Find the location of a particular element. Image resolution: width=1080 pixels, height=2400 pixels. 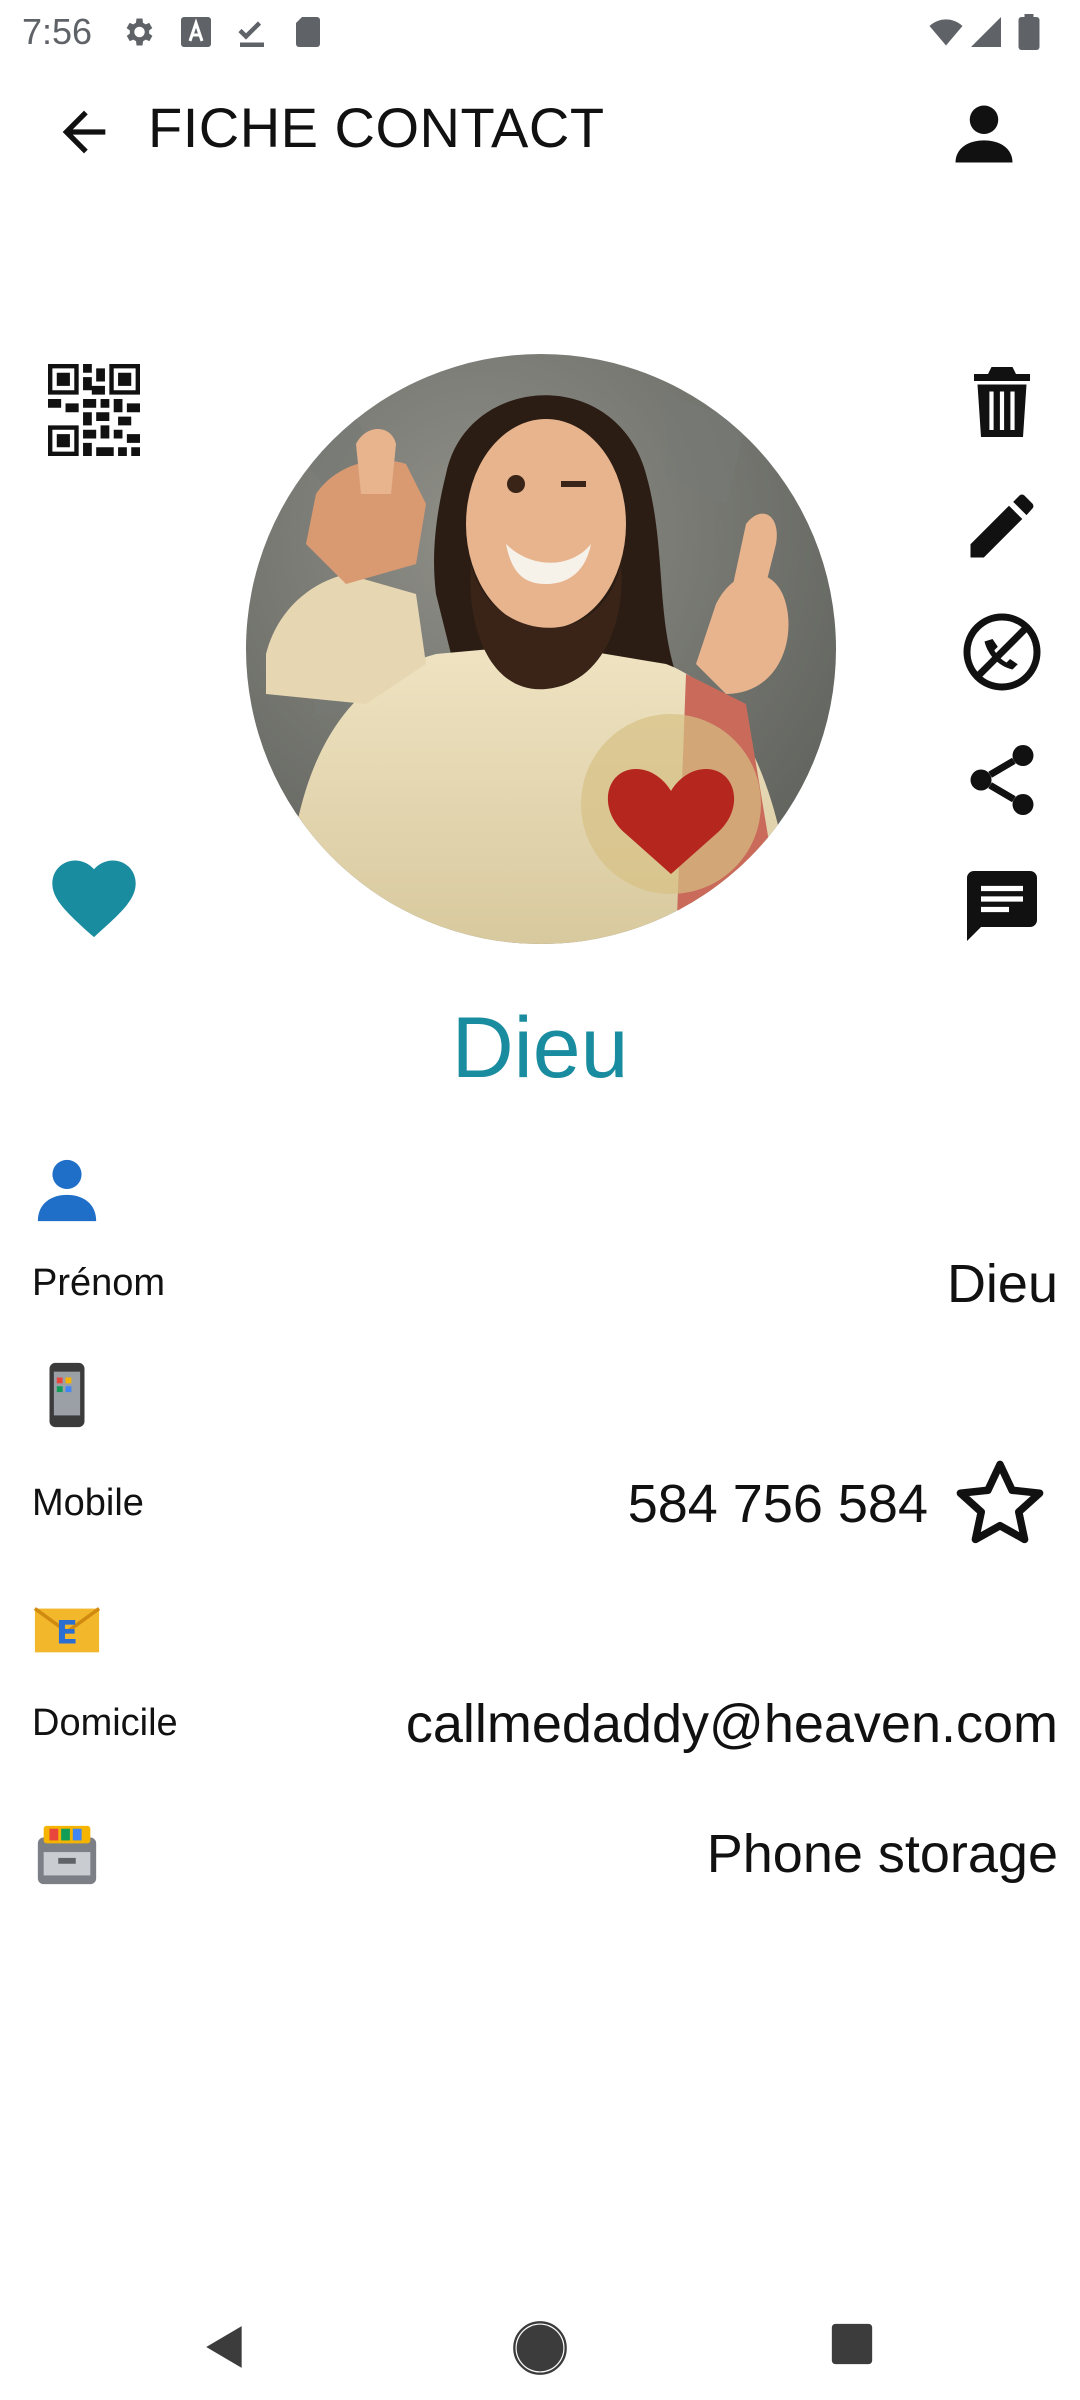

star-outline-icon is located at coordinates (1000, 1504).